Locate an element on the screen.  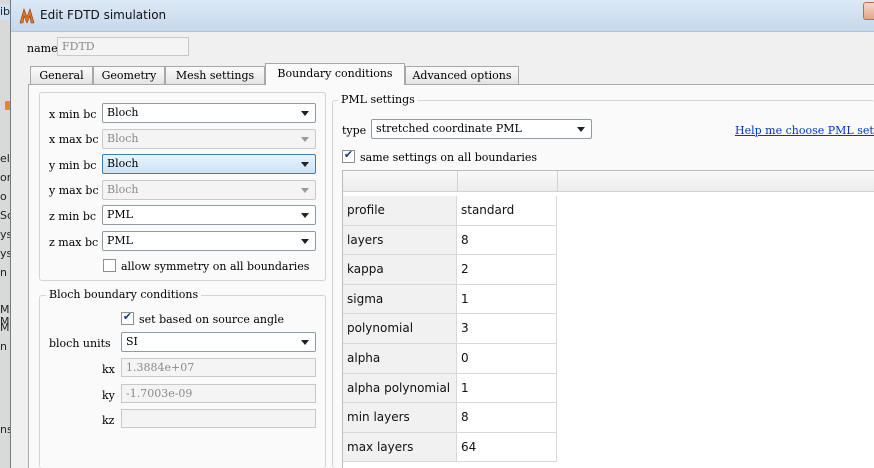
background-app-text: M is located at coordinates (5, 327).